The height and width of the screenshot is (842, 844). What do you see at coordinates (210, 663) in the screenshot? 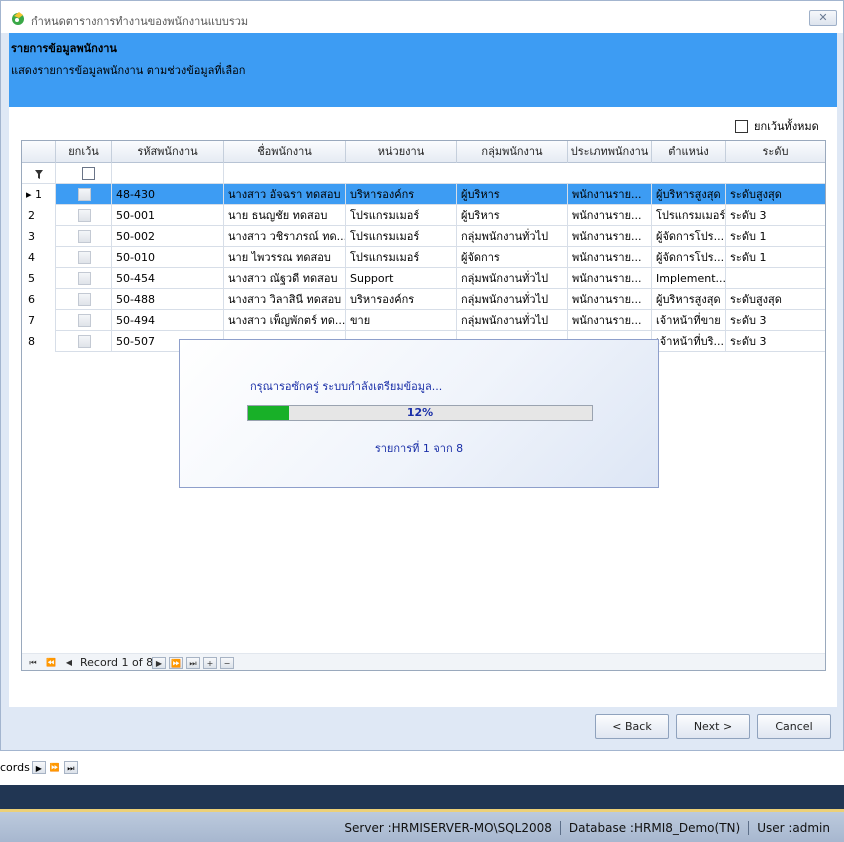
I see `add-record-icon: +` at bounding box center [210, 663].